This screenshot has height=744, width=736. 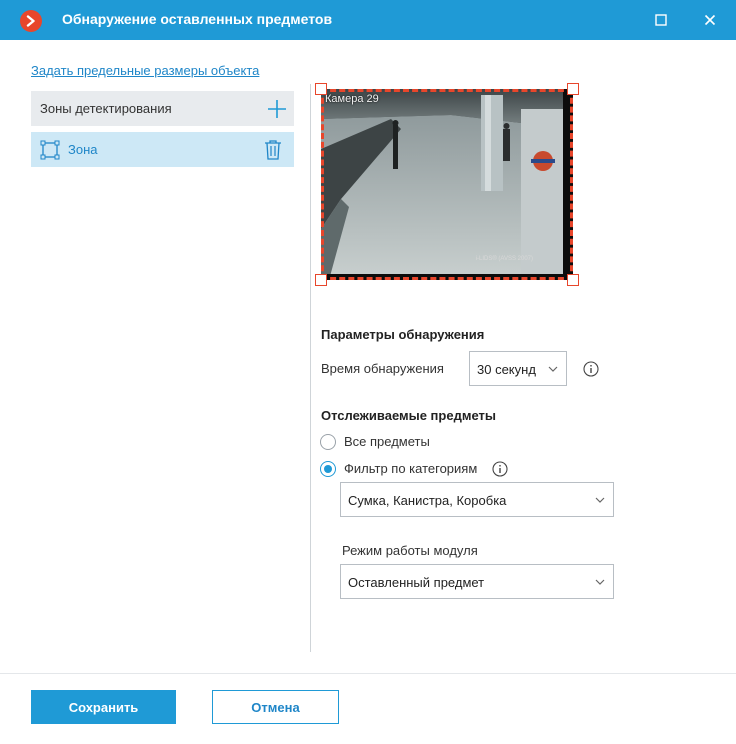 What do you see at coordinates (31, 21) in the screenshot?
I see `app-logo-icon` at bounding box center [31, 21].